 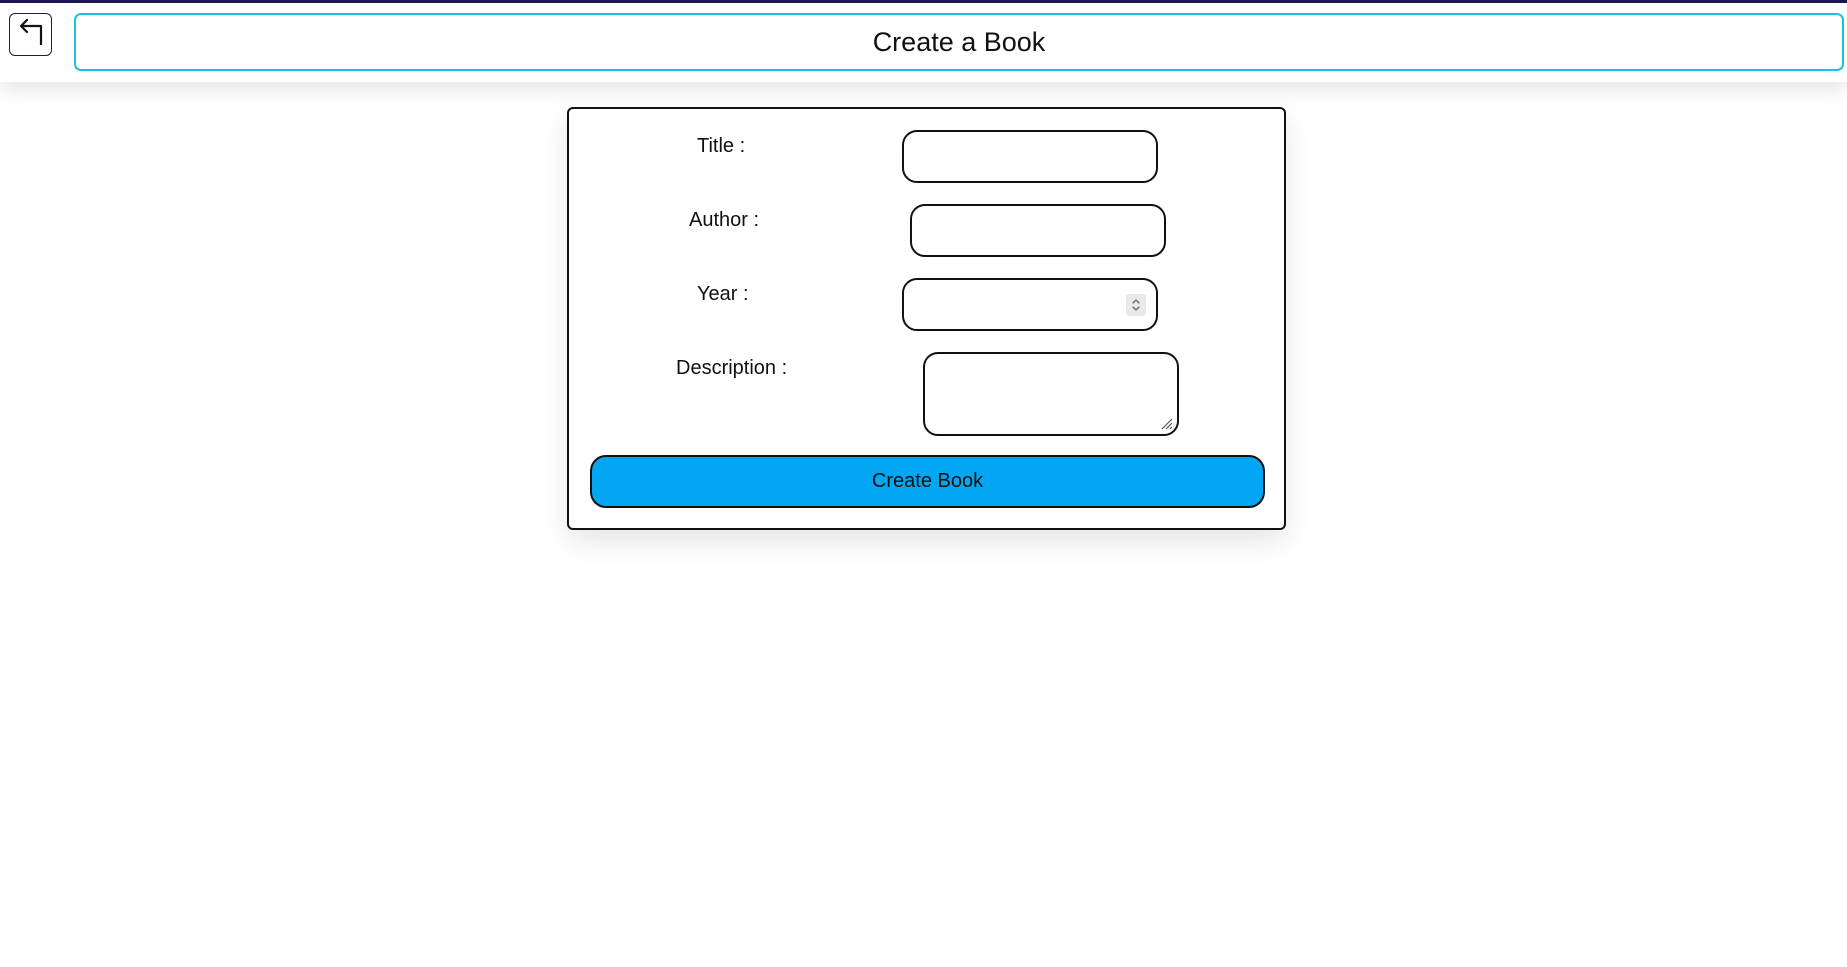 What do you see at coordinates (1051, 394) in the screenshot?
I see `description-textarea` at bounding box center [1051, 394].